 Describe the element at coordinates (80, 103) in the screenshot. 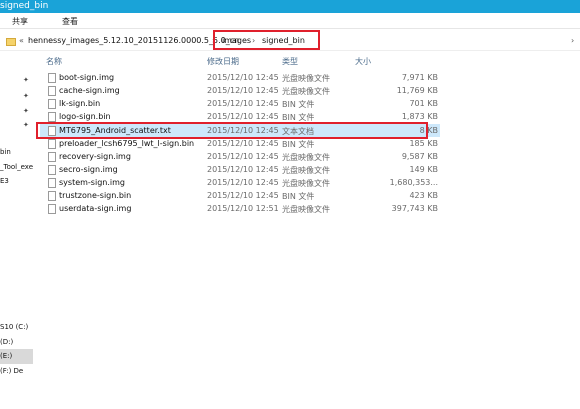

I see `file-name: lk-sign.bin` at that location.